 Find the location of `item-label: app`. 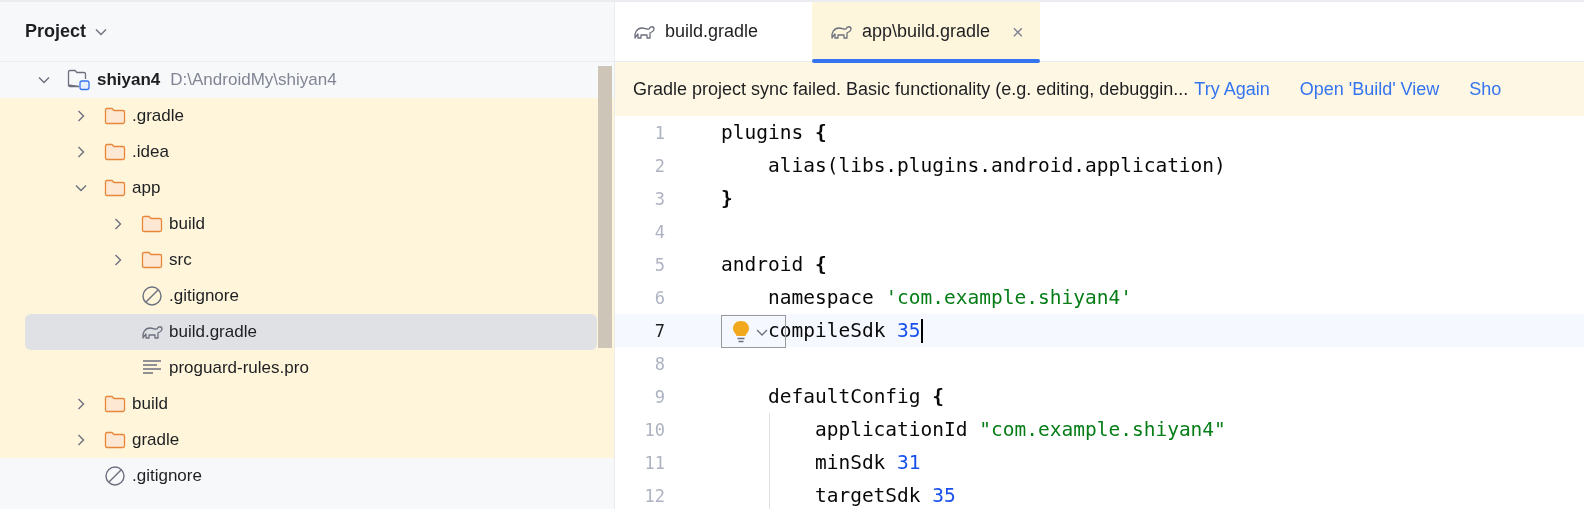

item-label: app is located at coordinates (146, 188).